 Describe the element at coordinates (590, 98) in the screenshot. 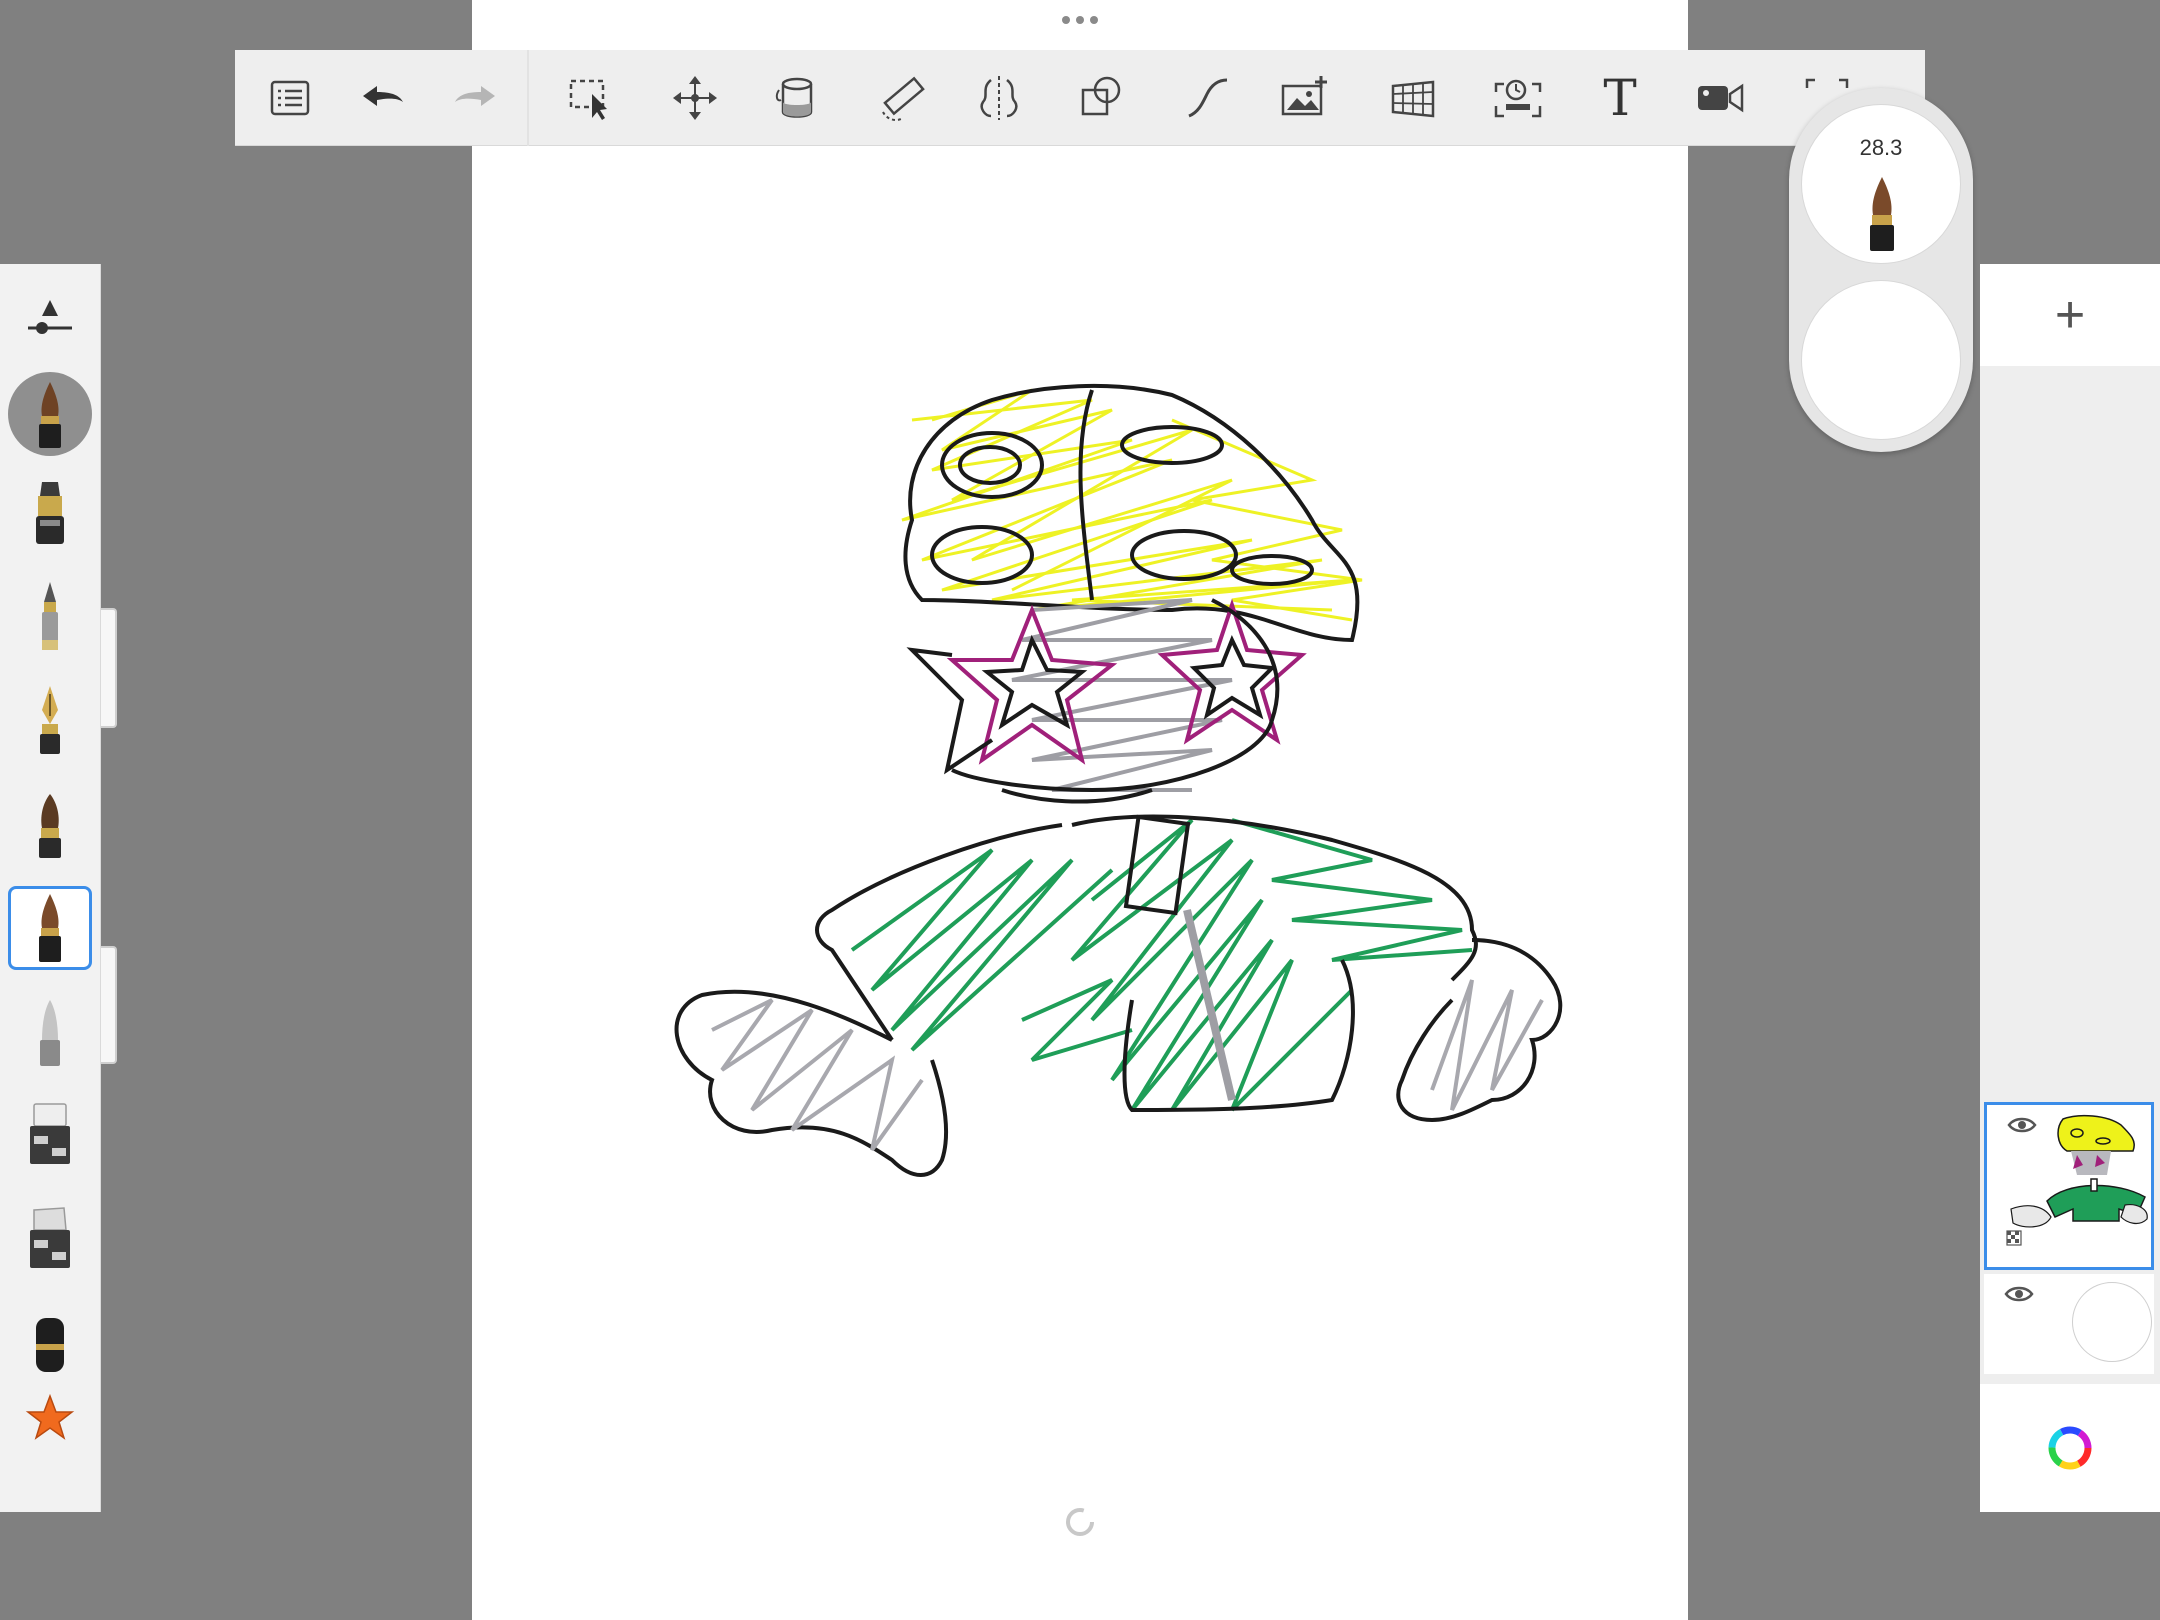

I see `selection-icon` at that location.